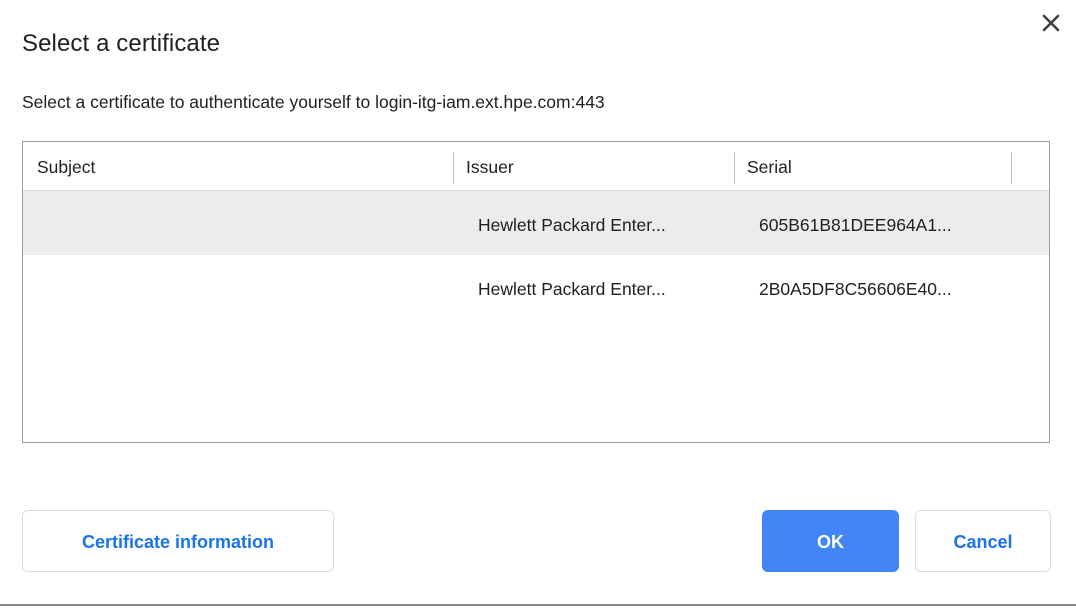  I want to click on close-button, so click(1051, 23).